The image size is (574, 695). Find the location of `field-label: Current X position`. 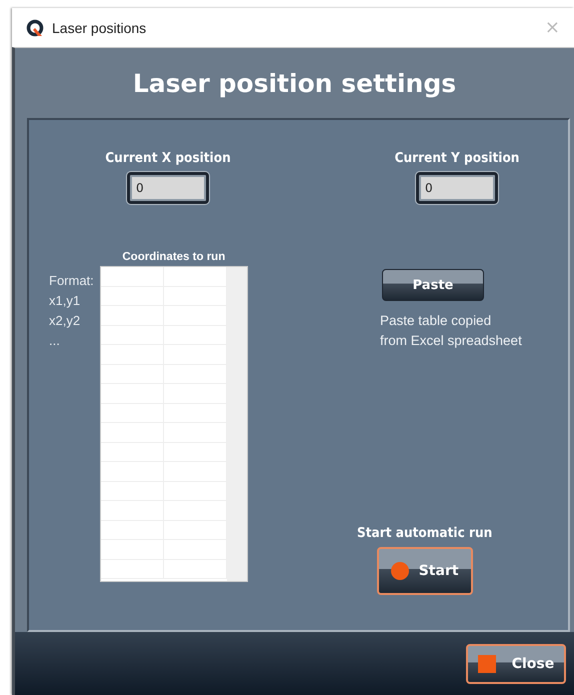

field-label: Current X position is located at coordinates (168, 158).